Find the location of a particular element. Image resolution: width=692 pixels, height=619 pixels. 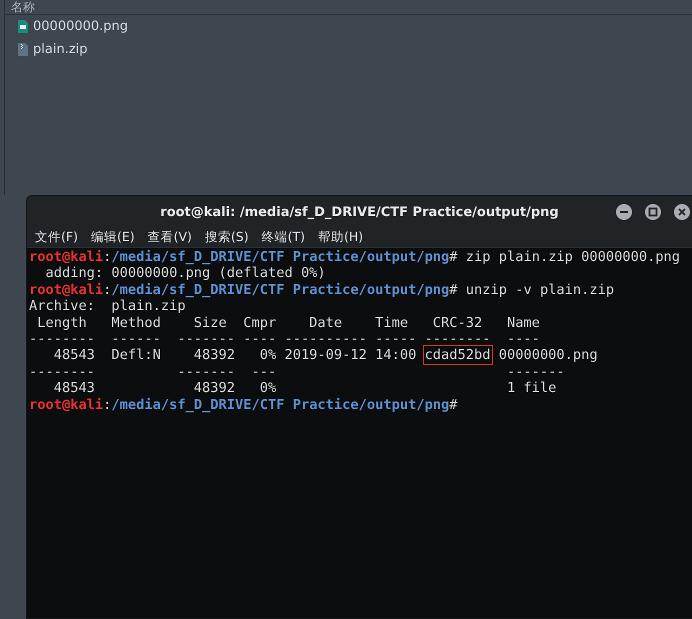

output-line: adding: 00000000.png (deflated 0%) is located at coordinates (185, 273).